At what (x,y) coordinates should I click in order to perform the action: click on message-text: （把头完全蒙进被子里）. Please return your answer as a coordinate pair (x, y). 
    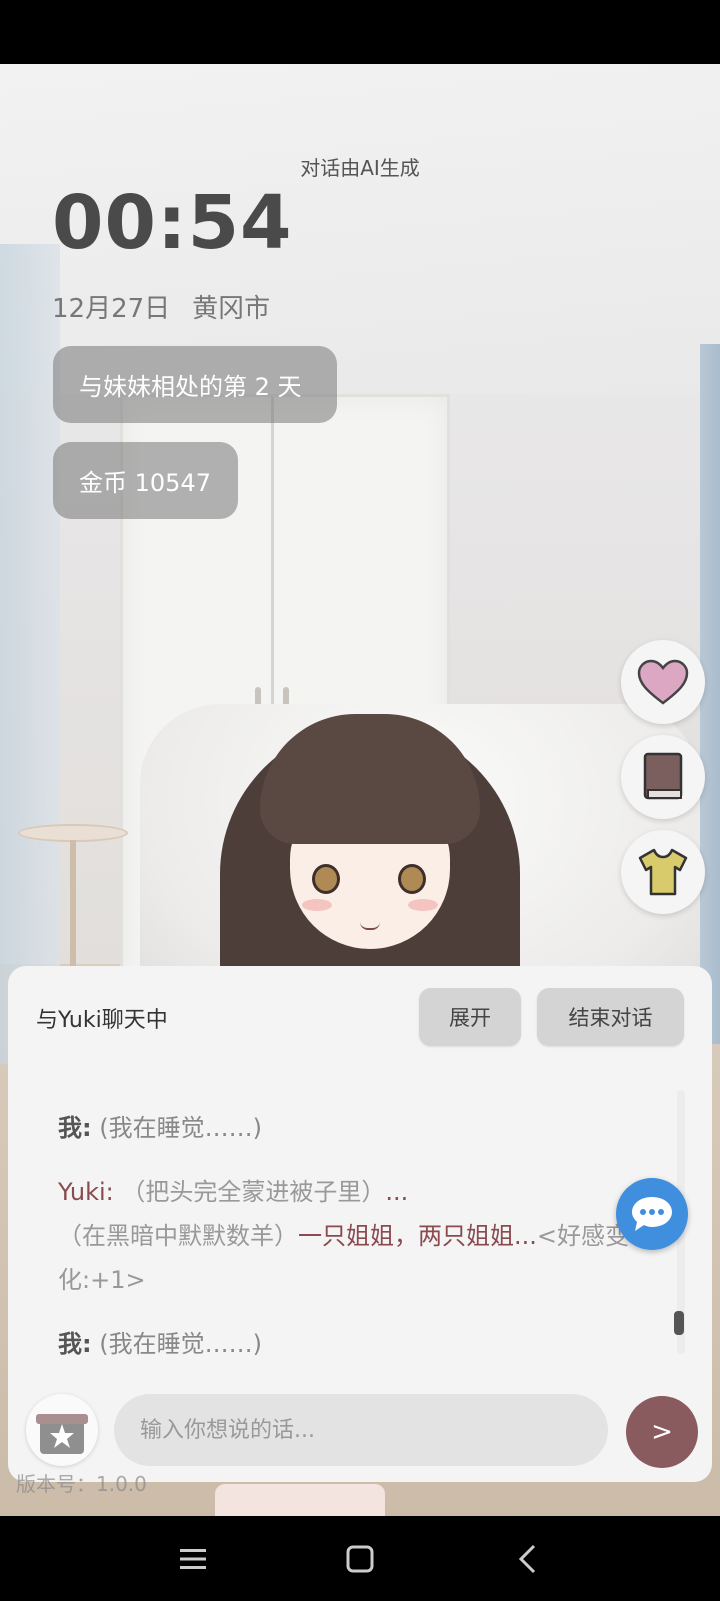
    Looking at the image, I should click on (253, 1192).